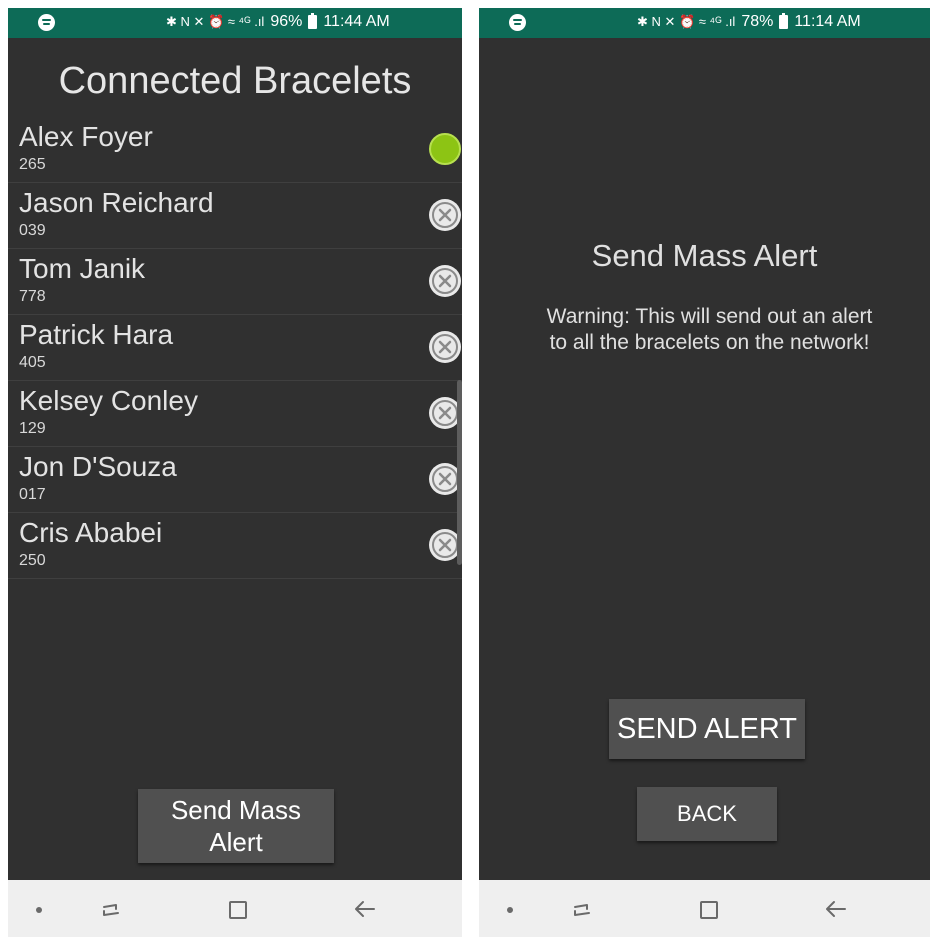 The height and width of the screenshot is (937, 930). What do you see at coordinates (356, 21) in the screenshot?
I see `clock: 11:44 AM` at bounding box center [356, 21].